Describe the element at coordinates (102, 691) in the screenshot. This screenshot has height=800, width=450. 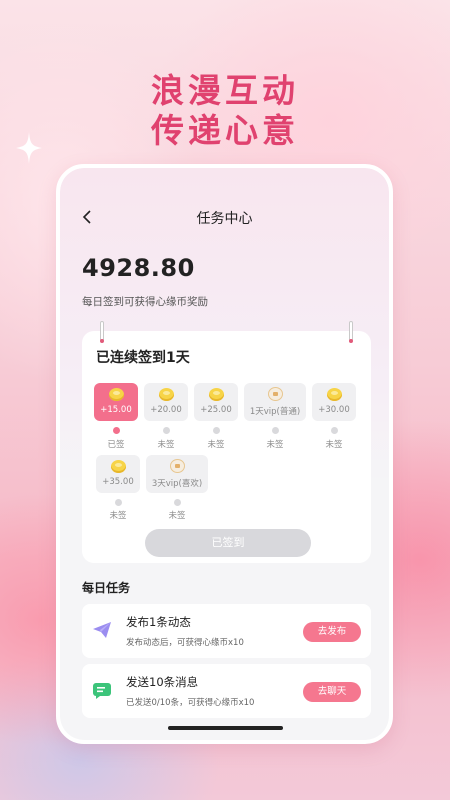
I see `chat-message-icon` at that location.